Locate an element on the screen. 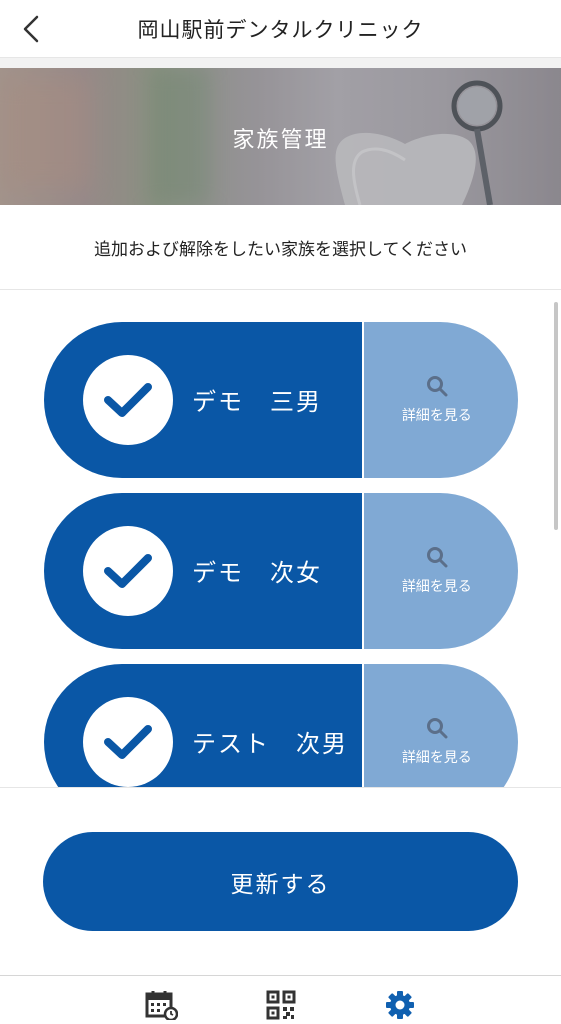 Image resolution: width=561 pixels, height=1024 pixels. clinic-title: 岡山駅前デンタルクリニック is located at coordinates (280, 30).